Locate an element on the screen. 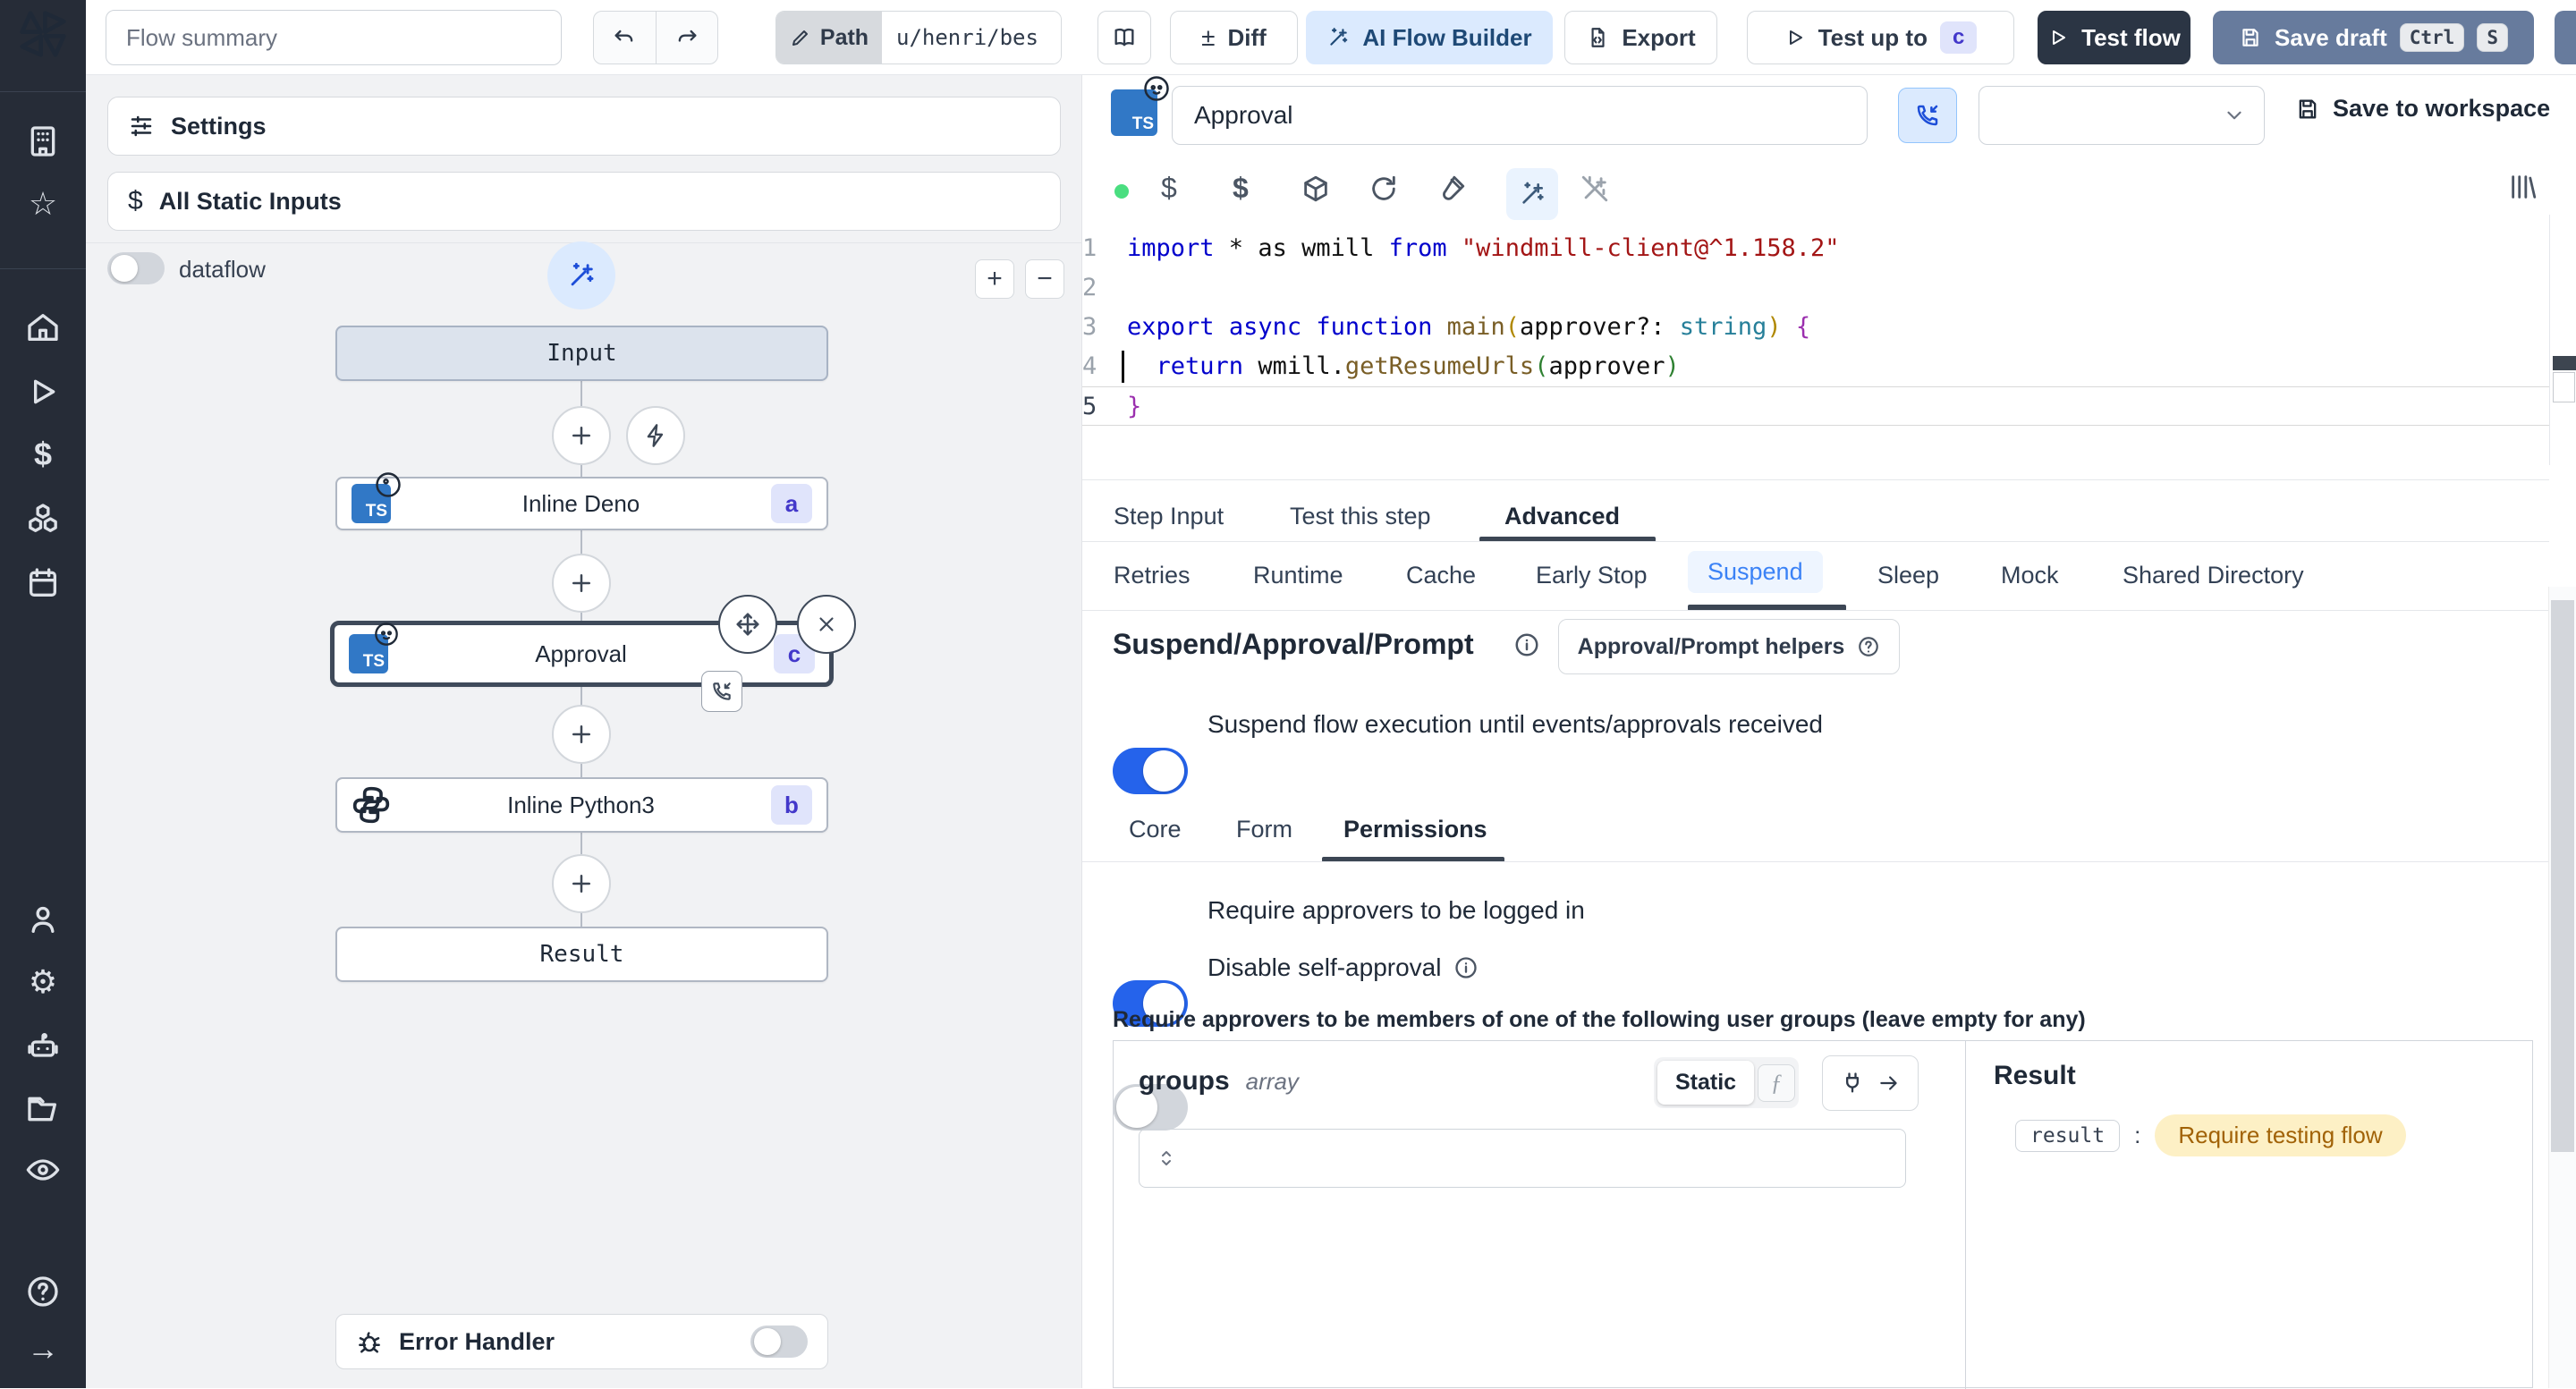 This screenshot has width=2576, height=1389. flow-node-inline-deno: Inline Deno a is located at coordinates (581, 501).